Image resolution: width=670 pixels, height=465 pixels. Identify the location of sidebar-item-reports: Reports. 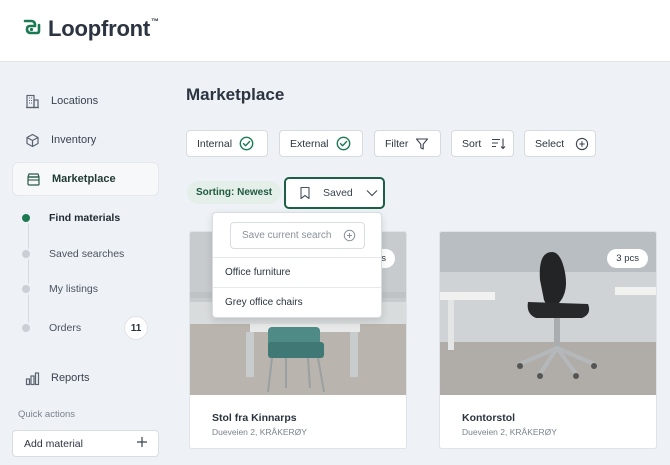
(85, 378).